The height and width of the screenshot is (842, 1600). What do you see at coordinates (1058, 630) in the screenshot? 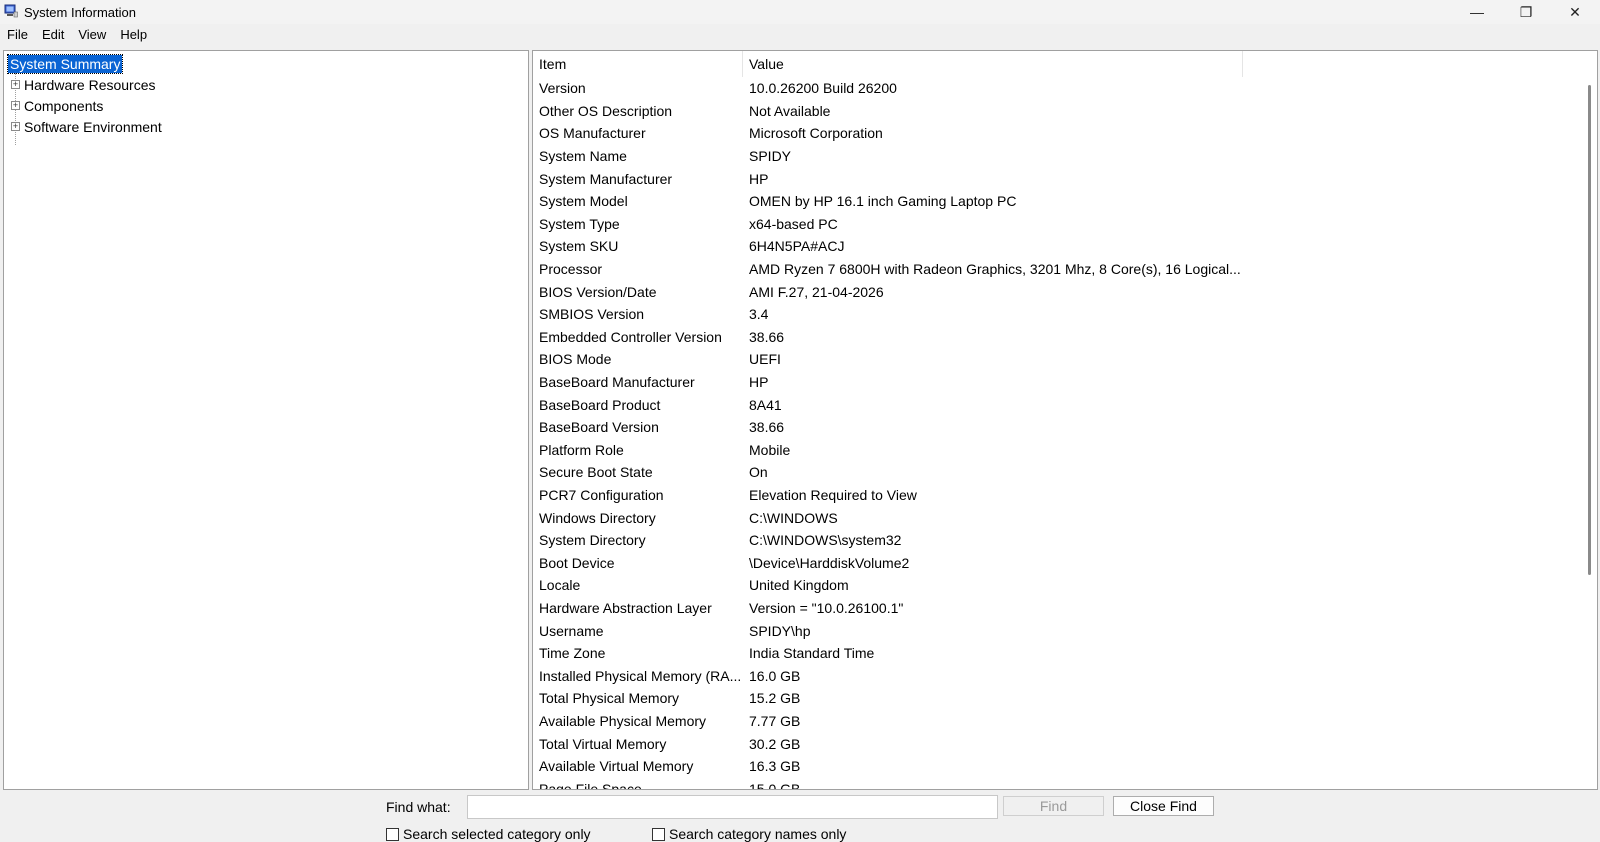
I see `list-row: Username SPIDY\hp` at bounding box center [1058, 630].